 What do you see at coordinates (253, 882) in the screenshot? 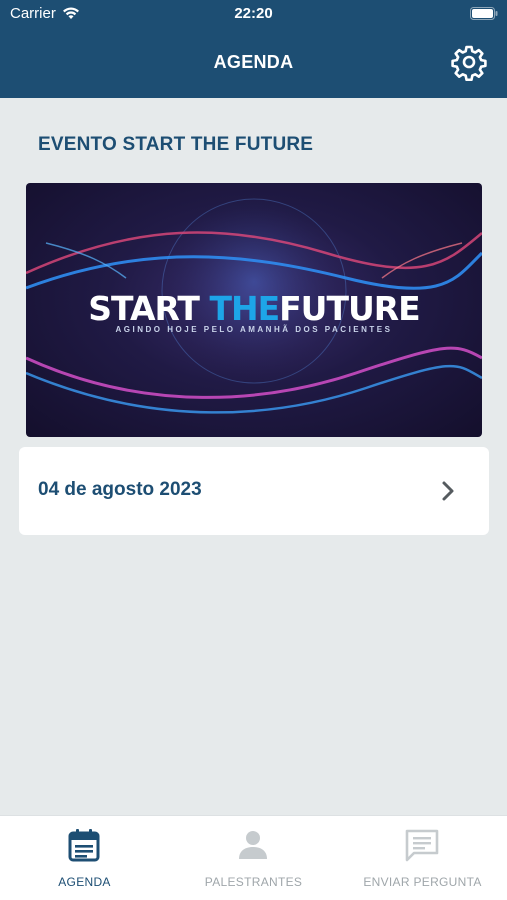
I see `tab-palestrantes-label: PALESTRANTES` at bounding box center [253, 882].